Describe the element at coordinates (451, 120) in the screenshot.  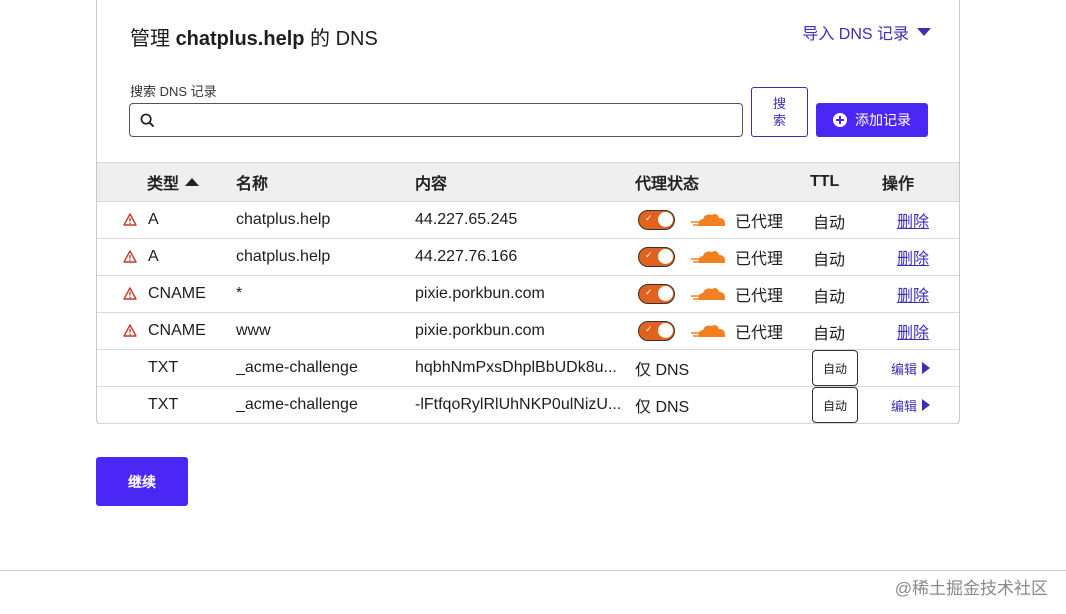
I see `search-input` at that location.